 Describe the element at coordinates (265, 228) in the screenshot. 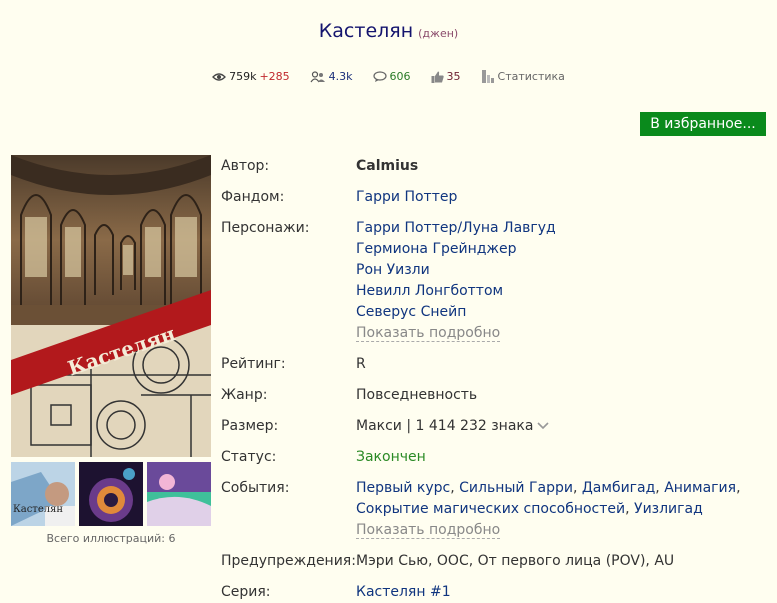

I see `characters-label: Персонажи:` at that location.